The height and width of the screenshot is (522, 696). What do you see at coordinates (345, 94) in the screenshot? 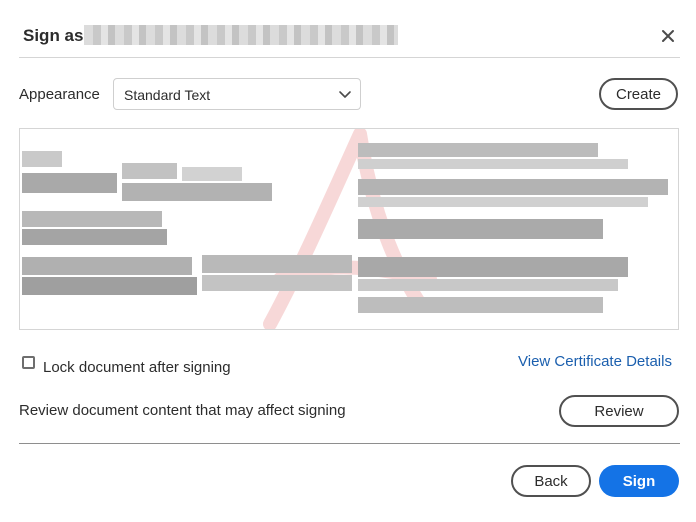
I see `chevron-down-icon` at bounding box center [345, 94].